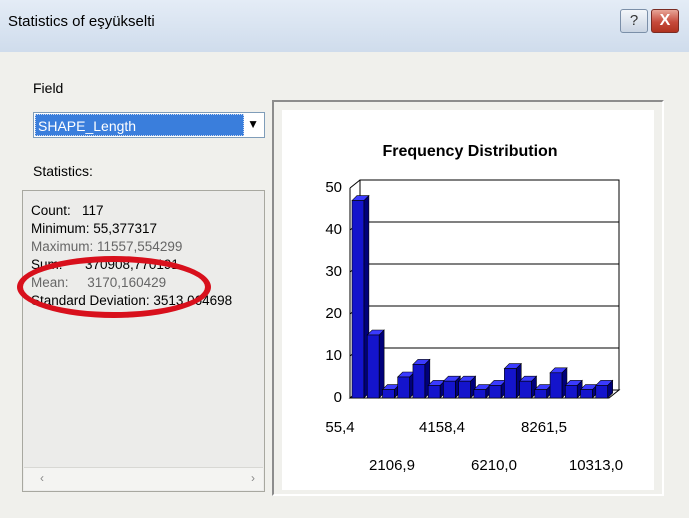 The width and height of the screenshot is (689, 518). Describe the element at coordinates (81, 21) in the screenshot. I see `window-title: Statistics of eşyükselti` at that location.